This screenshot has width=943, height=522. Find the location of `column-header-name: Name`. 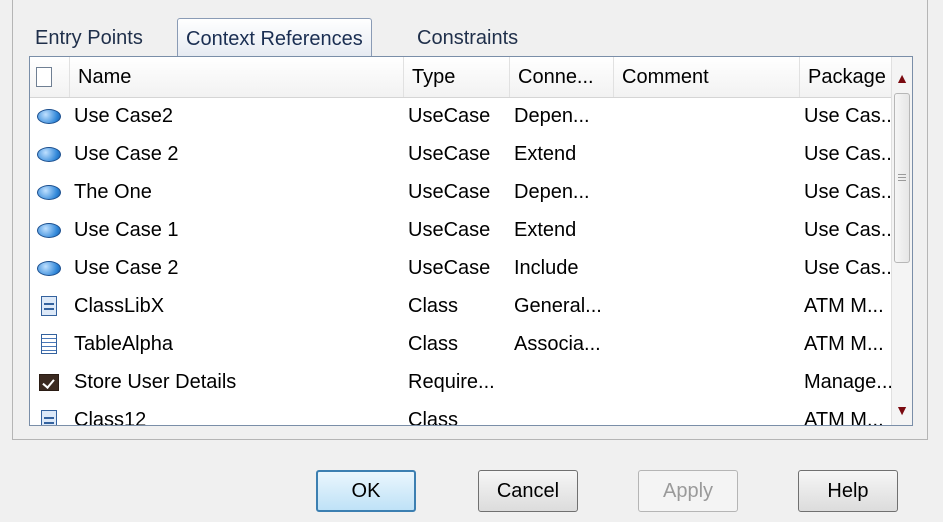

column-header-name: Name is located at coordinates (237, 77).